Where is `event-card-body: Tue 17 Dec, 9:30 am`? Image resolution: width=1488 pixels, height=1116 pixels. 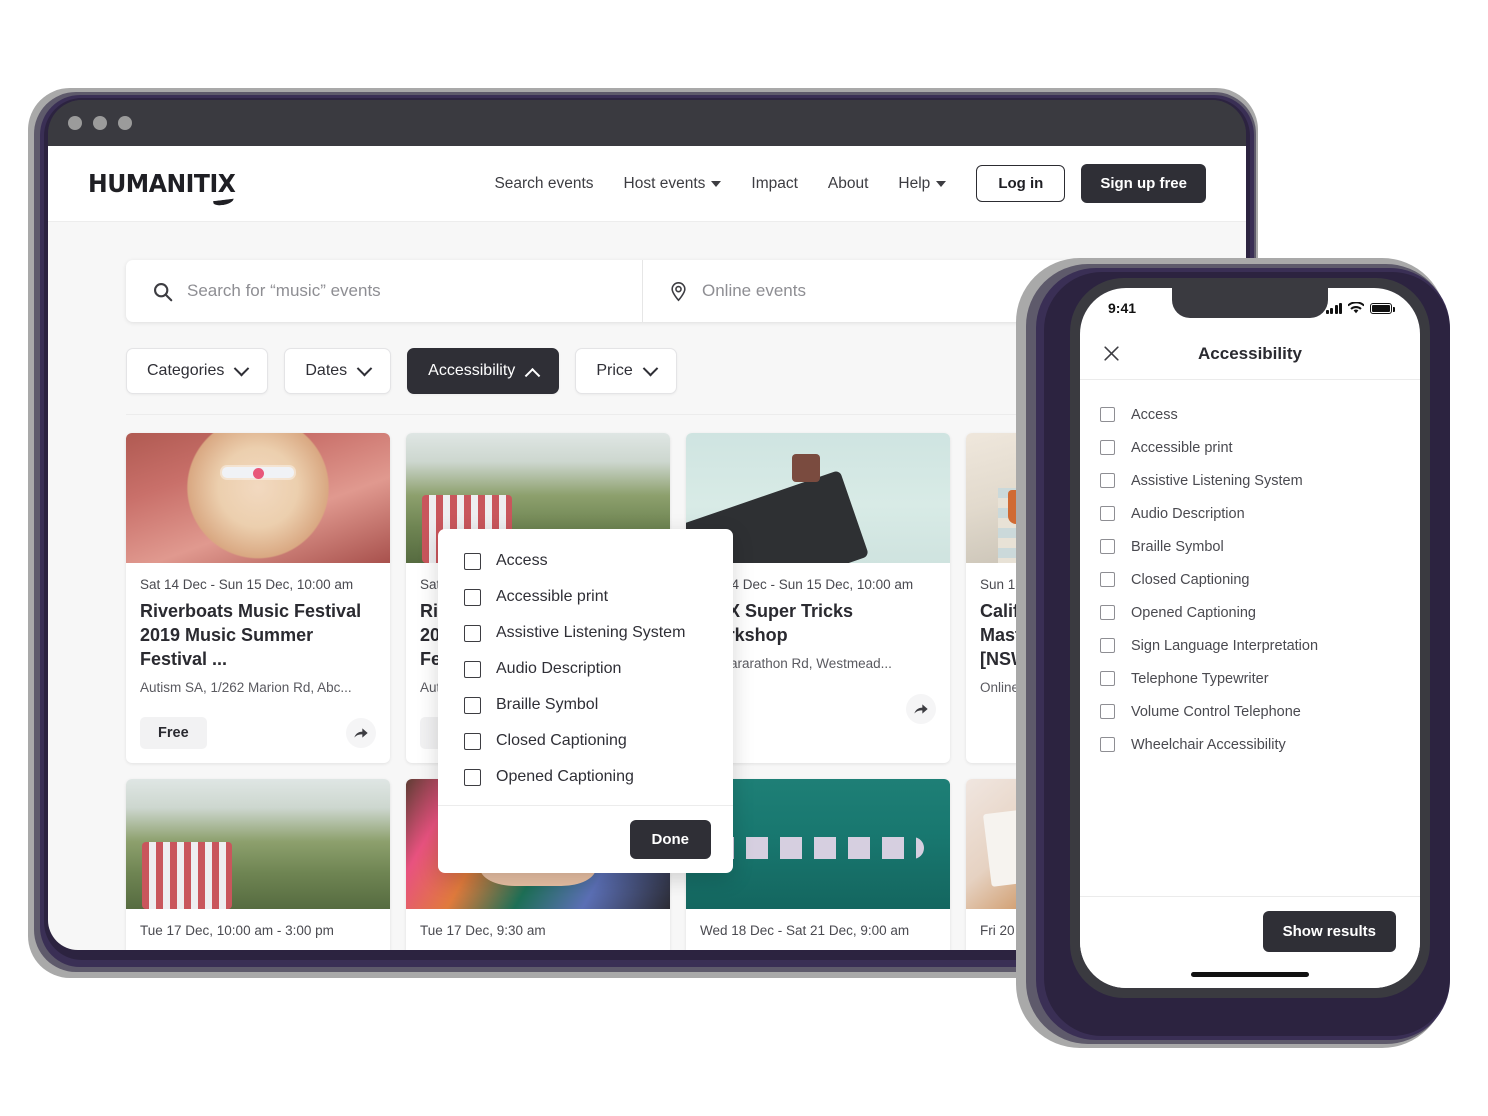 event-card-body: Tue 17 Dec, 9:30 am is located at coordinates (538, 929).